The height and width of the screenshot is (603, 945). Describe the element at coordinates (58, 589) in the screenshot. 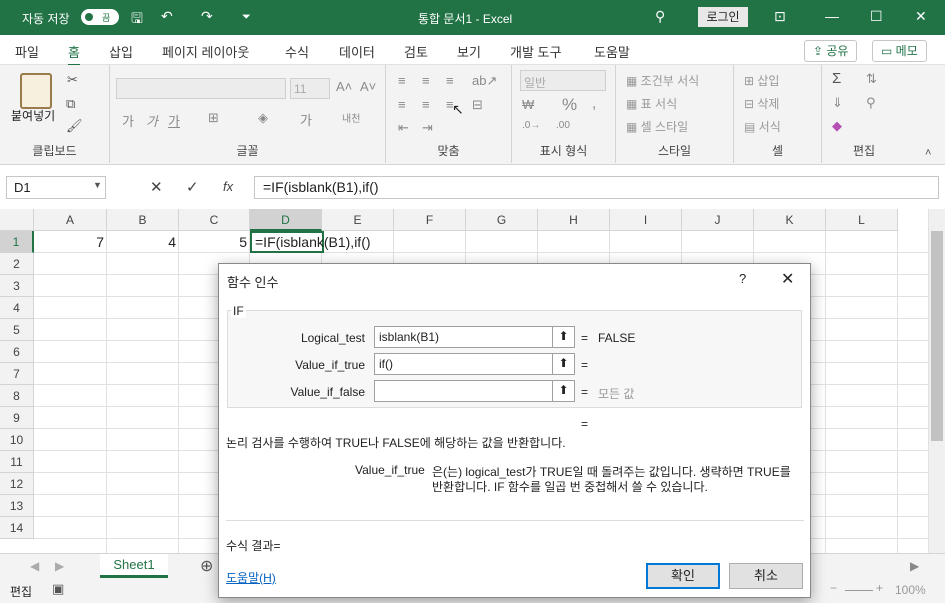

I see `macro-record-icon: ▣` at that location.